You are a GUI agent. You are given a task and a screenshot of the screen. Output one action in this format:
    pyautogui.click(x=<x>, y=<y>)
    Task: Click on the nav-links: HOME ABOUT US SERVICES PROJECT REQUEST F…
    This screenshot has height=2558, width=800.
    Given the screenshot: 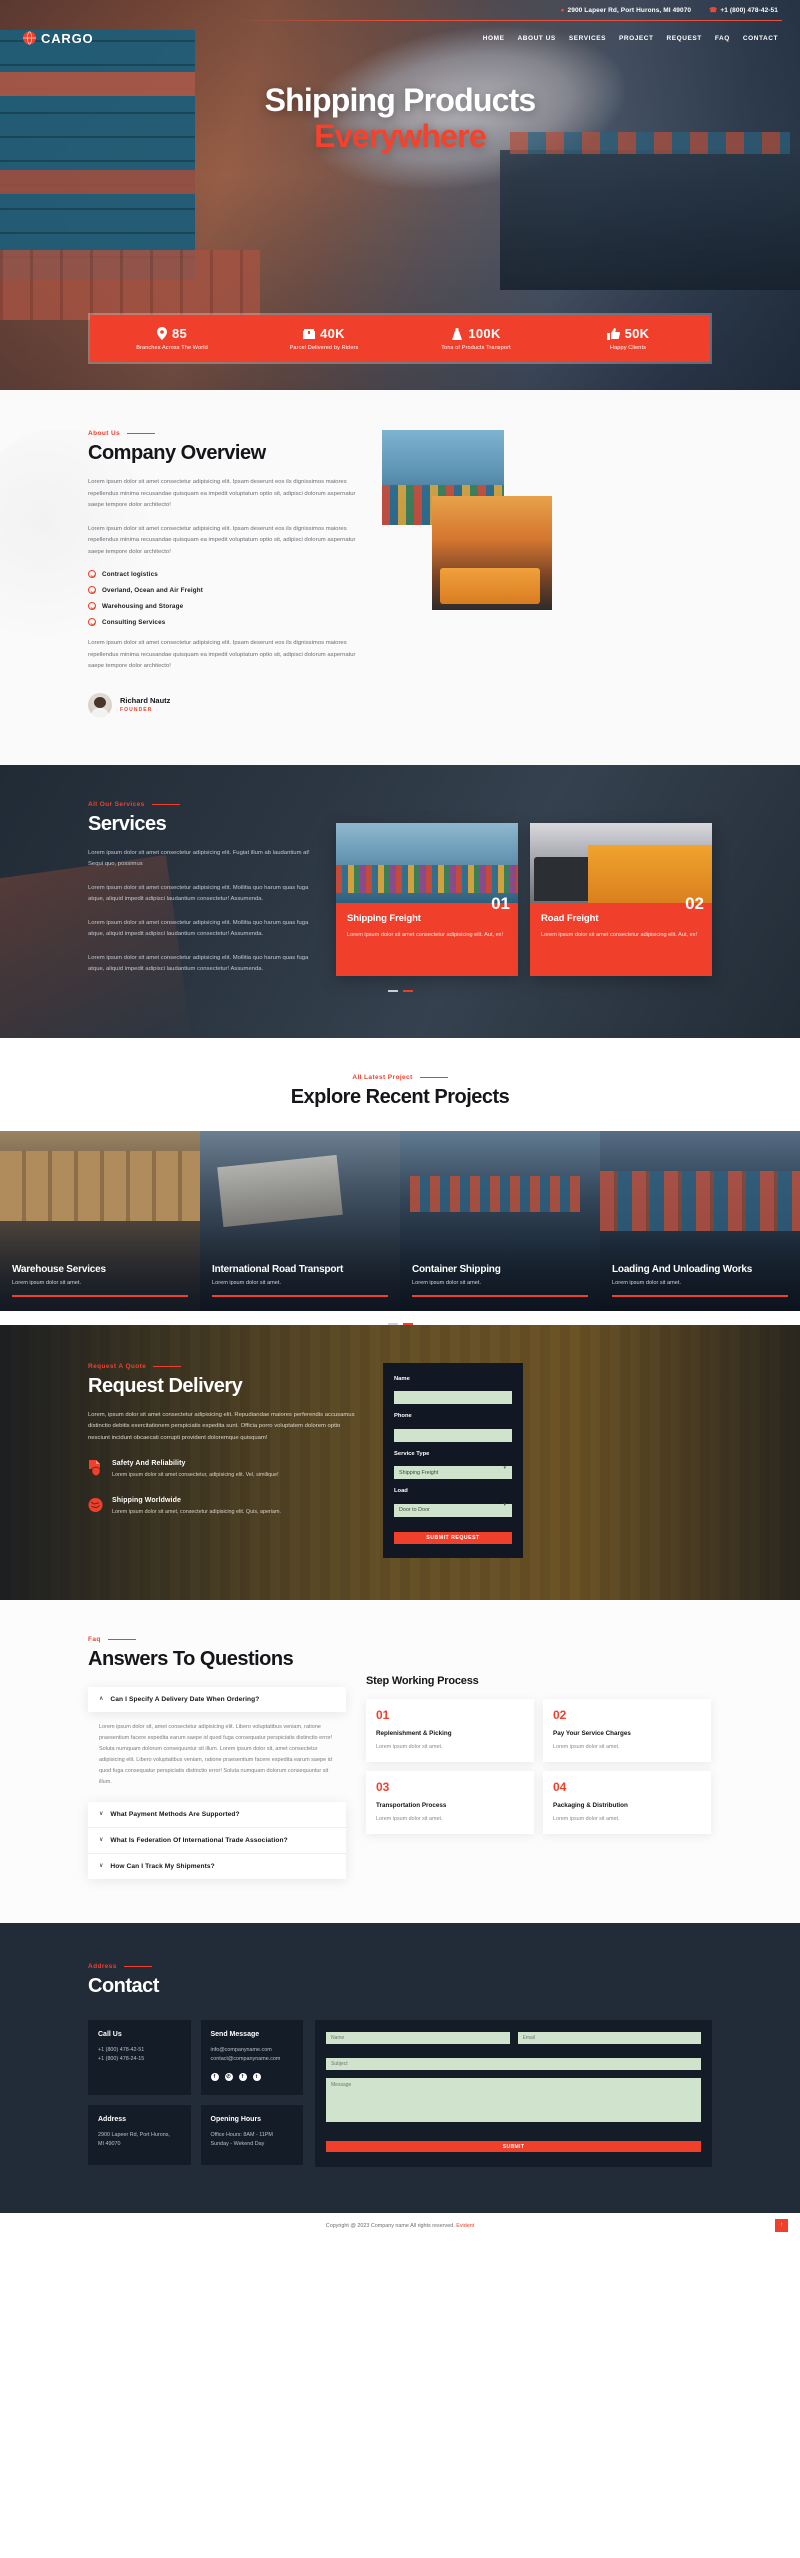 What is the action you would take?
    pyautogui.click(x=630, y=38)
    